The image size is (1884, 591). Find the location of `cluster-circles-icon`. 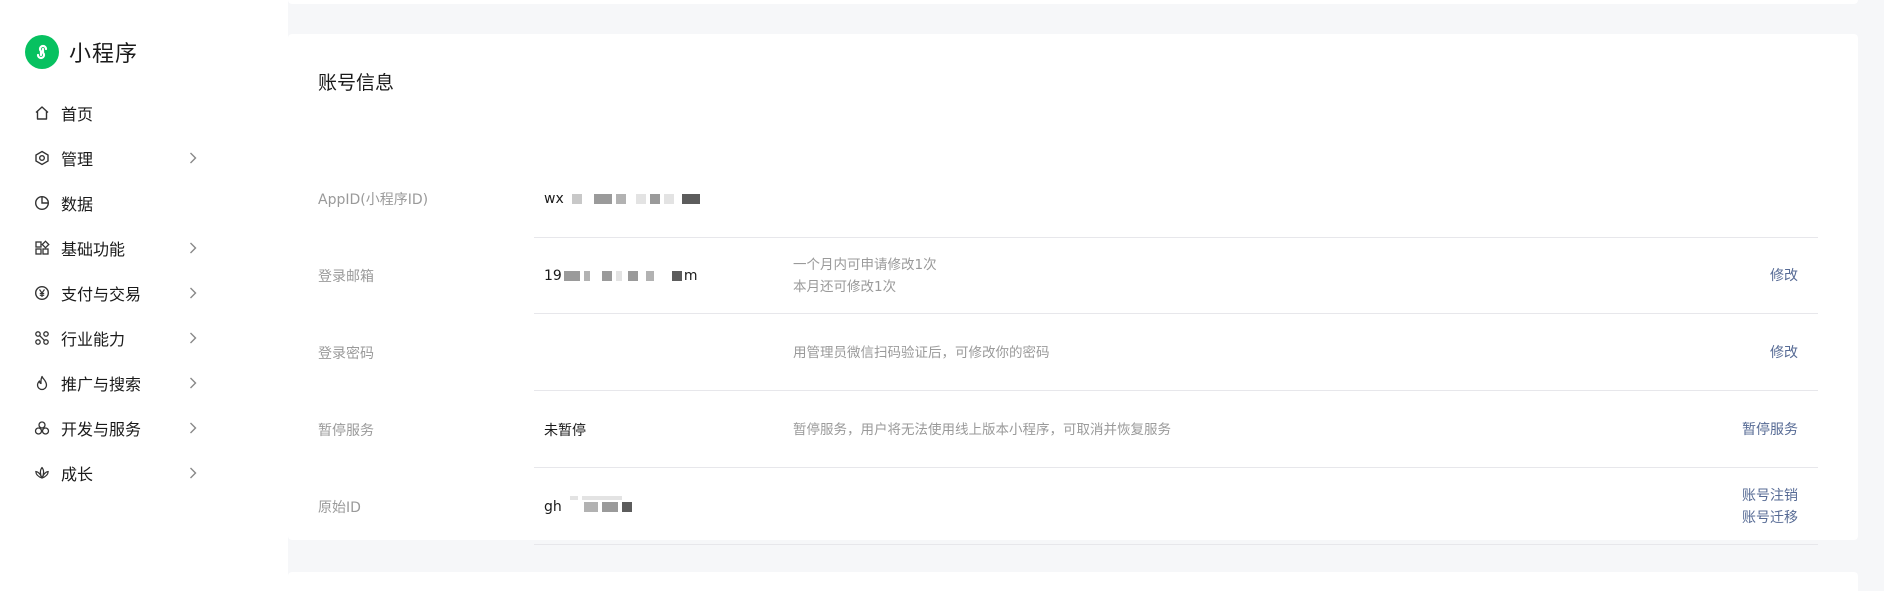

cluster-circles-icon is located at coordinates (42, 428).